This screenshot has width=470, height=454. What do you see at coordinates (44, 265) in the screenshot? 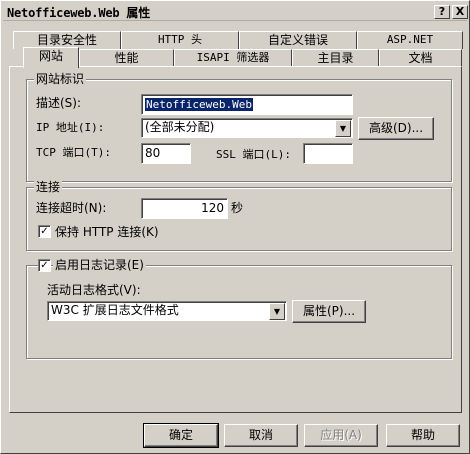
I see `enable-logging-checkbox: ✓` at bounding box center [44, 265].